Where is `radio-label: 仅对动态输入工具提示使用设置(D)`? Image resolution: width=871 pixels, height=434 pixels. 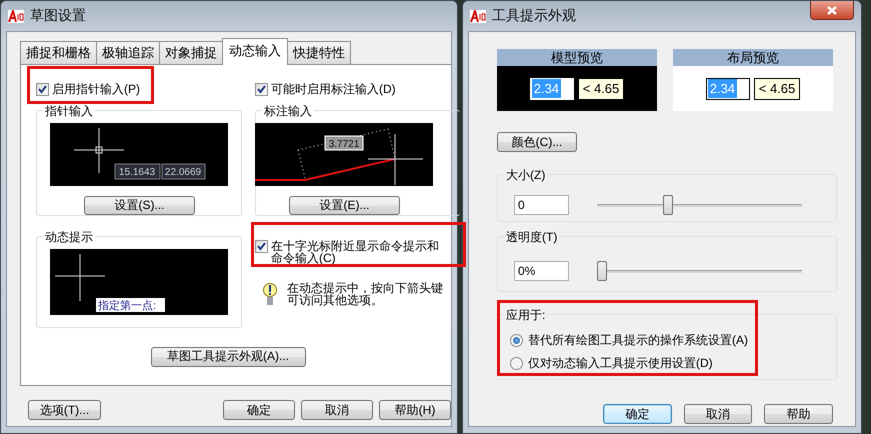
radio-label: 仅对动态输入工具提示使用设置(D) is located at coordinates (620, 363).